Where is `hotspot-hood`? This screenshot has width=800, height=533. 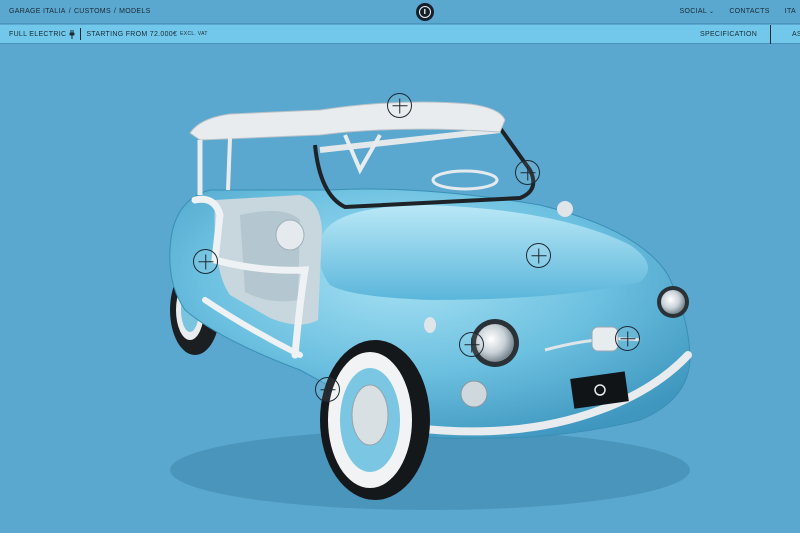 hotspot-hood is located at coordinates (538, 255).